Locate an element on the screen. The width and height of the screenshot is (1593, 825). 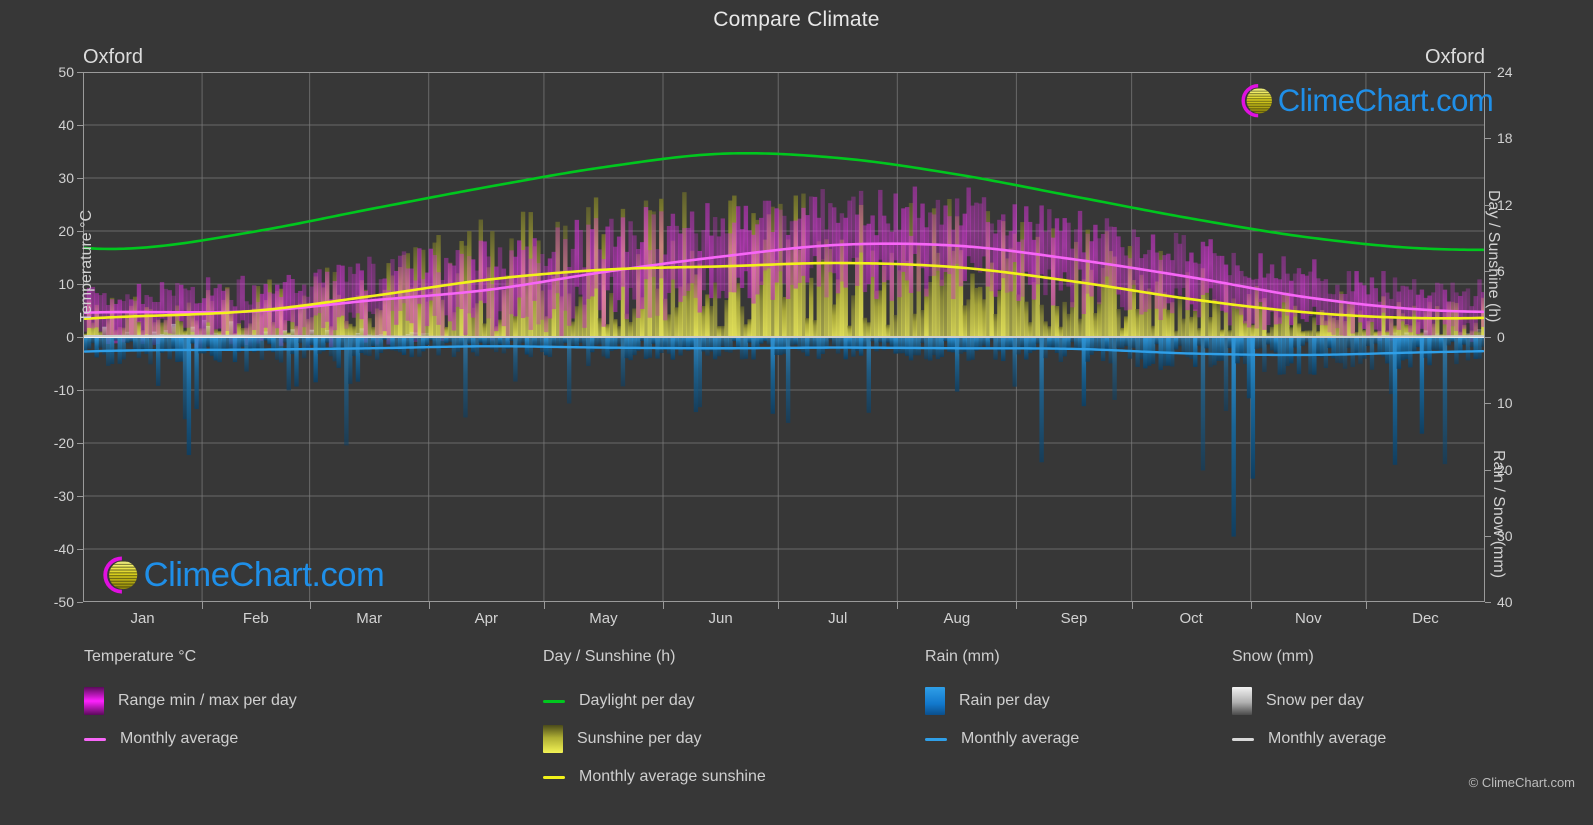
legend-label-rain: Rain per day is located at coordinates (1004, 700).